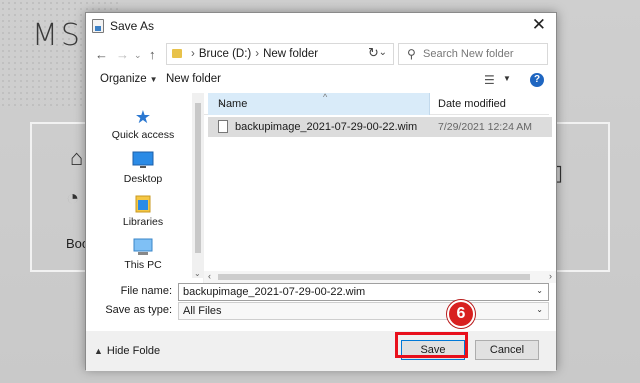 The width and height of the screenshot is (640, 383). What do you see at coordinates (143, 179) in the screenshot?
I see `sidebar-item-label: Desktop` at bounding box center [143, 179].